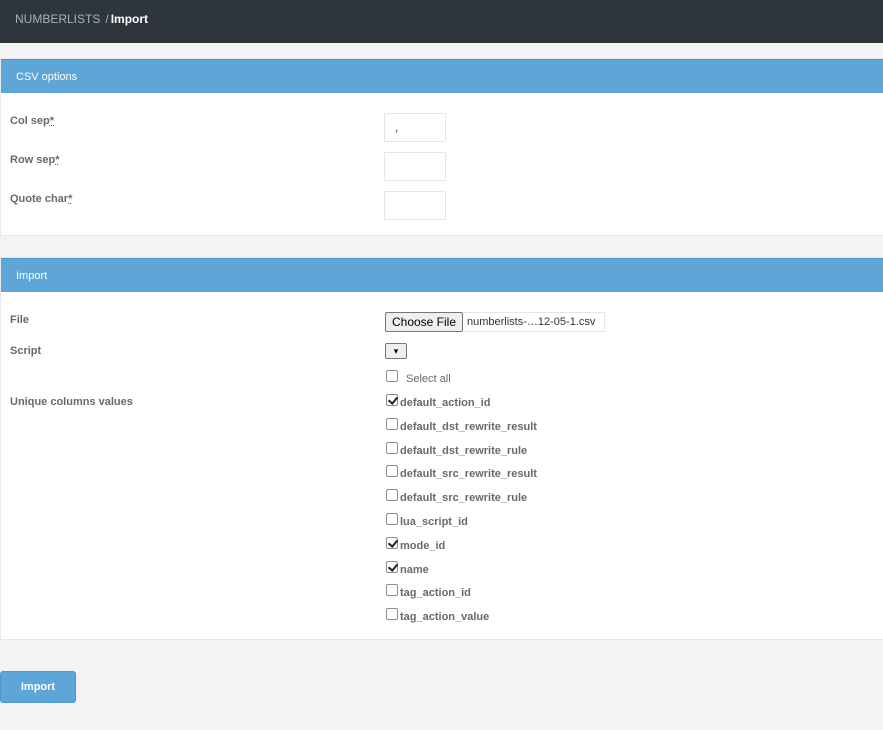 This screenshot has height=730, width=883. Describe the element at coordinates (534, 322) in the screenshot. I see `file-name-display: numberlists-…12-05-1.csv` at that location.